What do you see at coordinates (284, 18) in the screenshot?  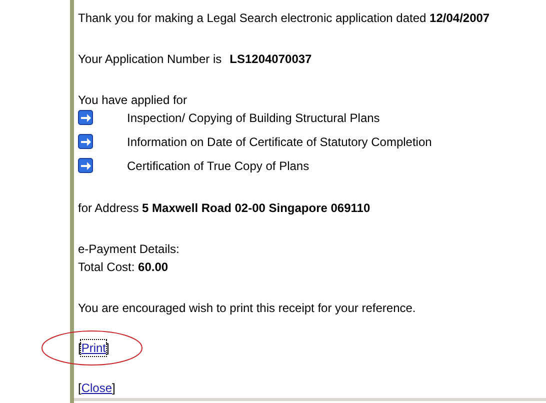 I see `intro-text: Thank you for making a Legal Search electronic application dated 12/04/2007` at bounding box center [284, 18].